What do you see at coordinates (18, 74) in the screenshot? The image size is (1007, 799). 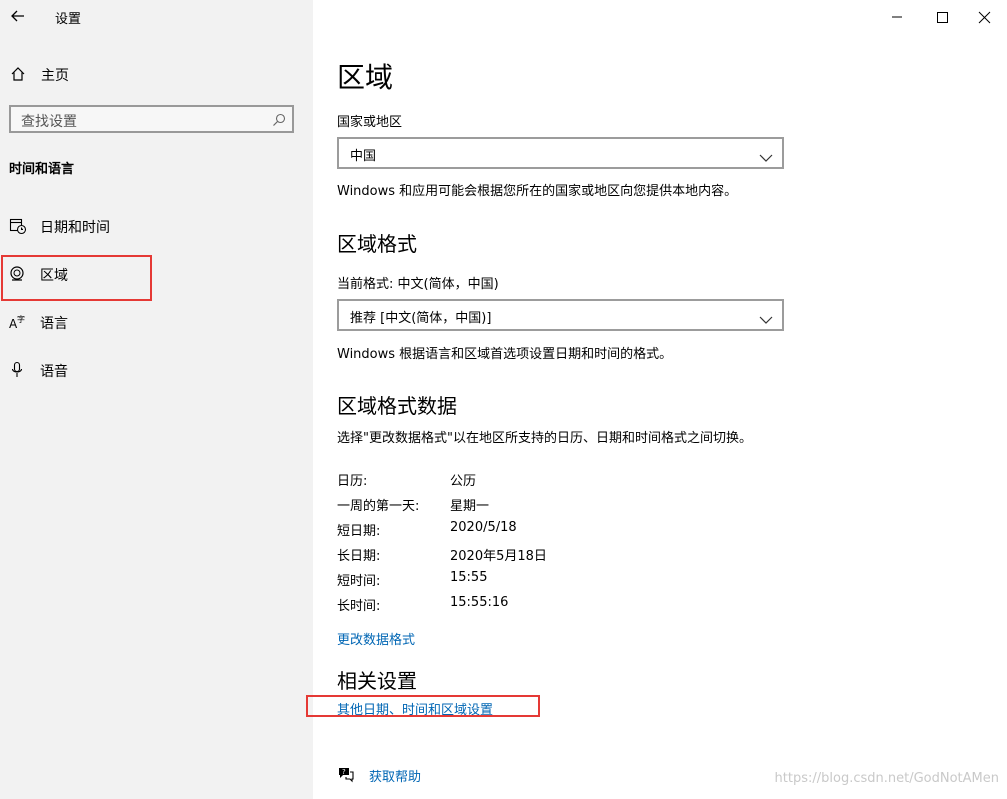 I see `home-icon` at bounding box center [18, 74].